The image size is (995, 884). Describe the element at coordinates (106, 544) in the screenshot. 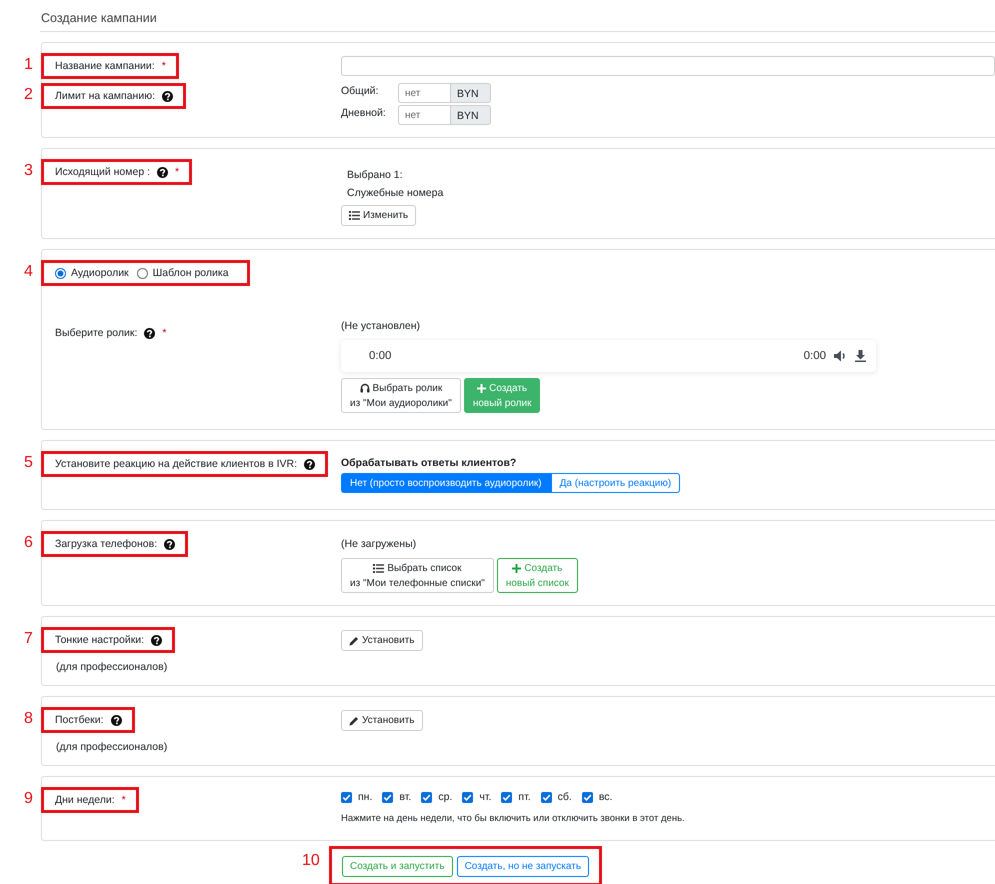

I see `field-label: Загрузка телефонов:` at that location.